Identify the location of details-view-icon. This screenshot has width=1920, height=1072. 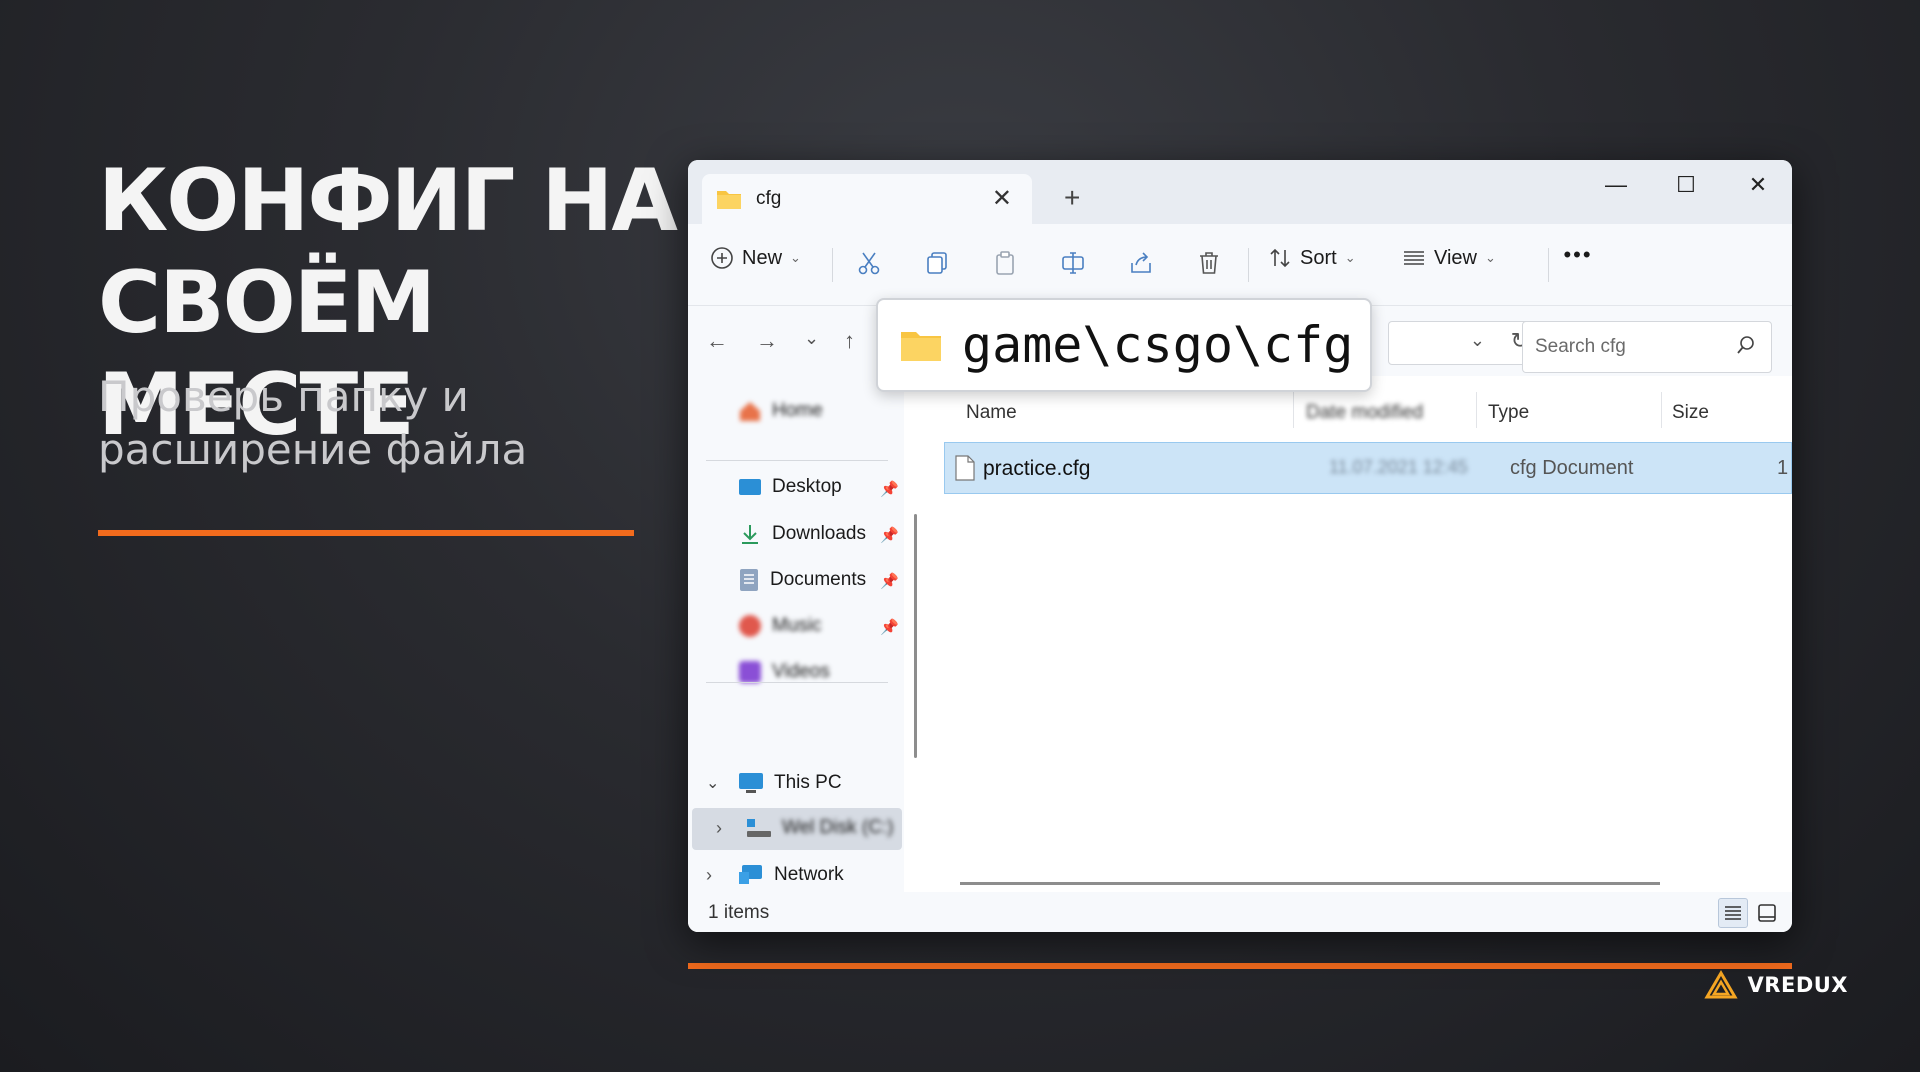
(1733, 913).